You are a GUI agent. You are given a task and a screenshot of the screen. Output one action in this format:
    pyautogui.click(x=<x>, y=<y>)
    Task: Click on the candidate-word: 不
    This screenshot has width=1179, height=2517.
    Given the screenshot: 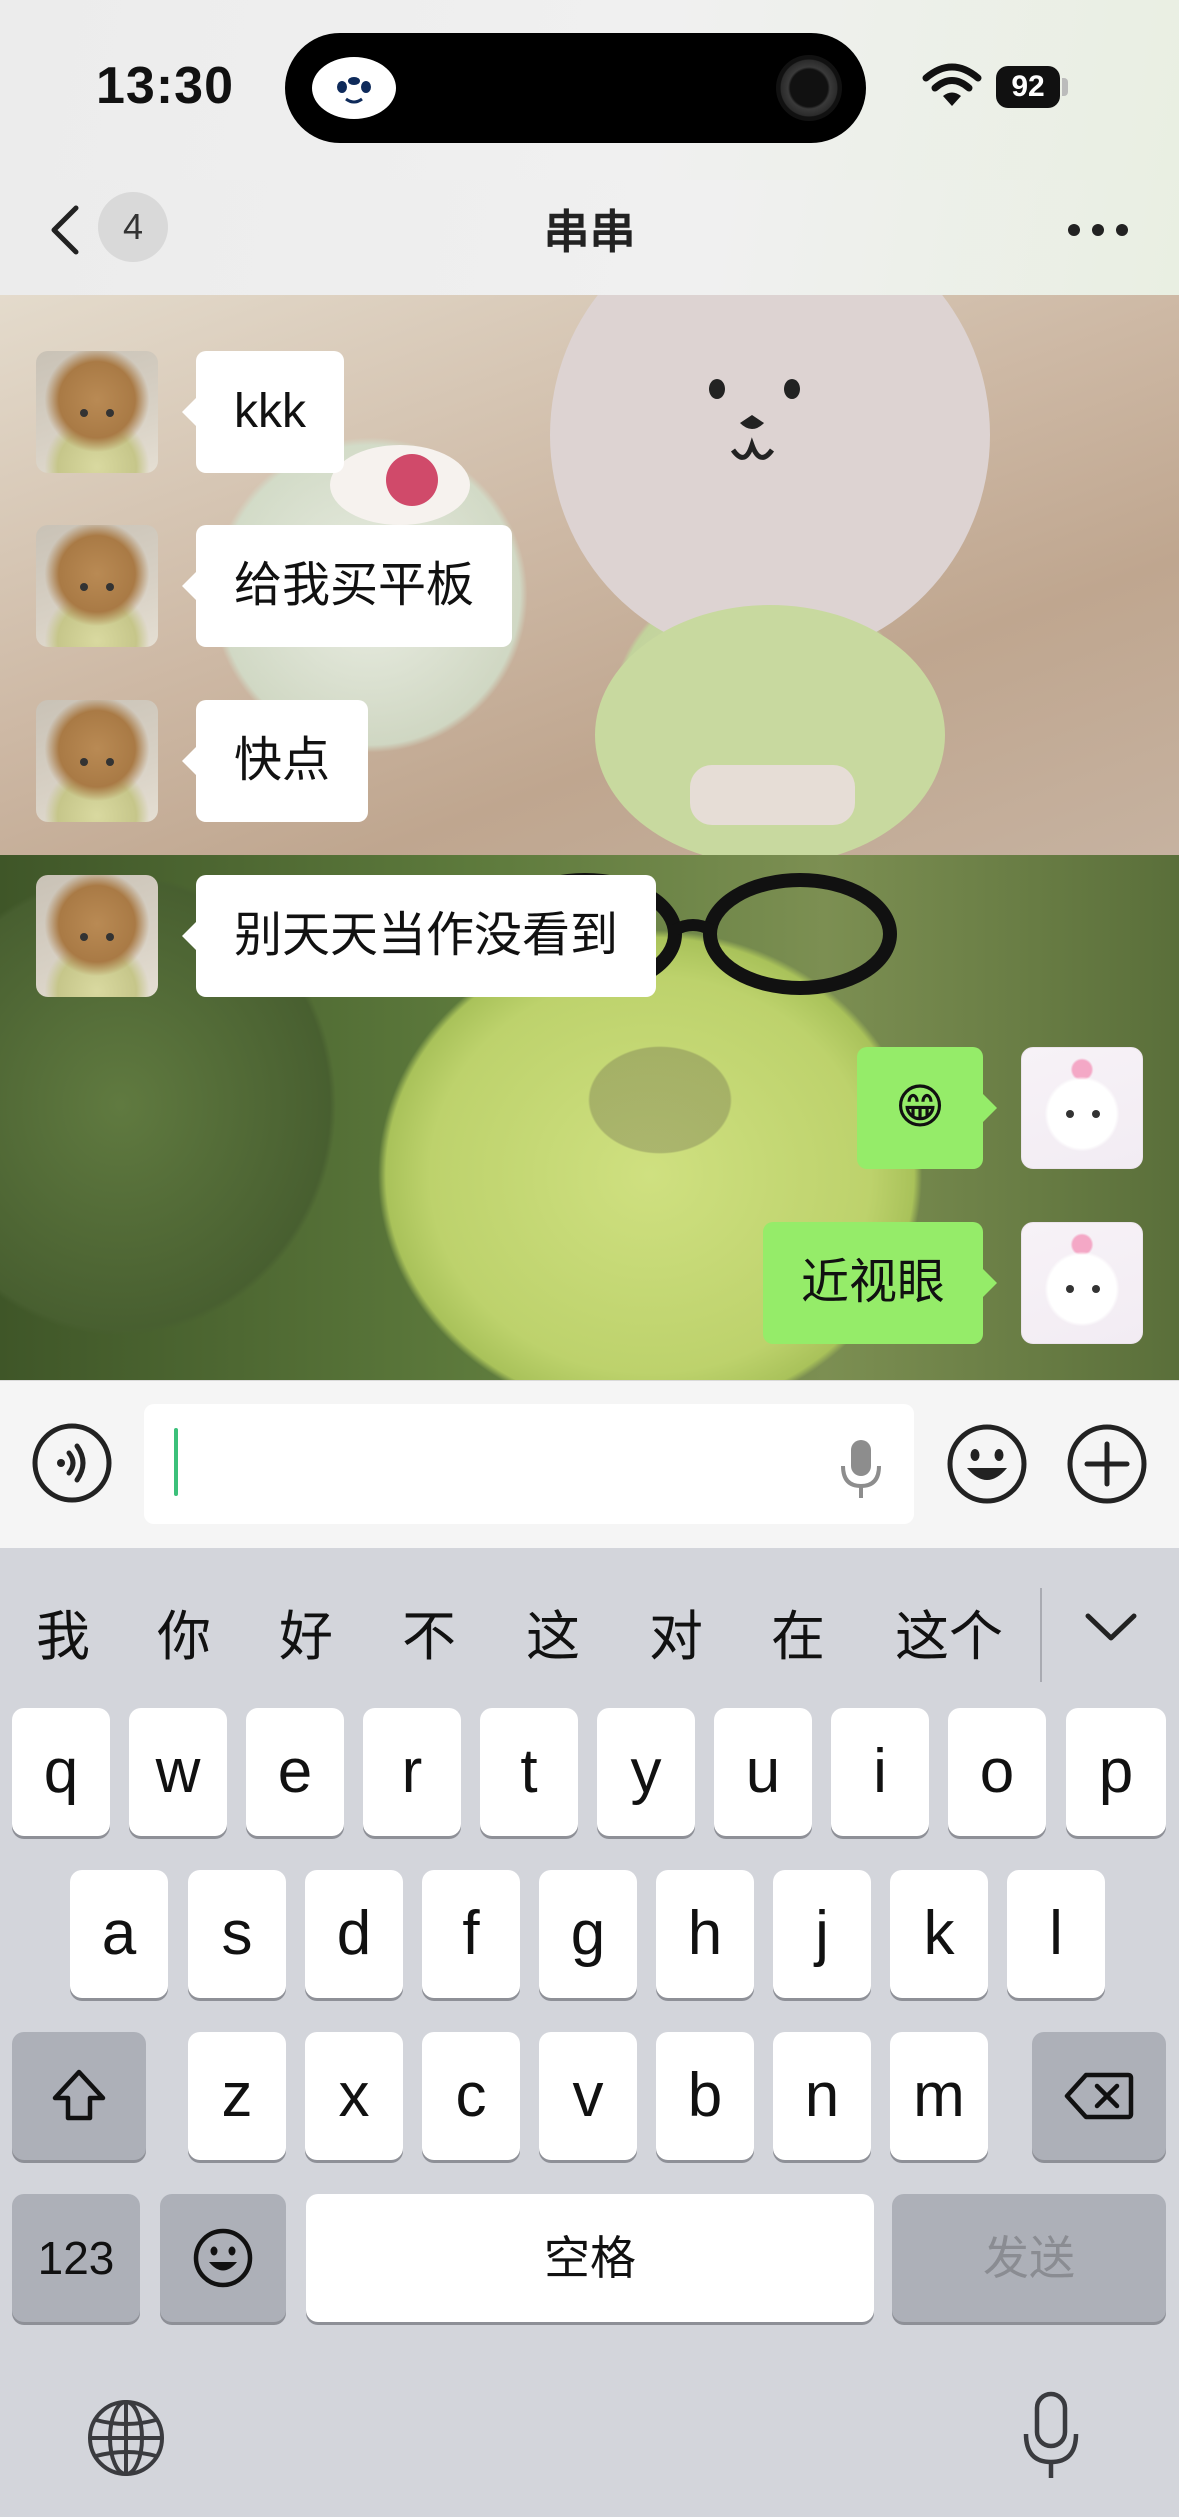 What is the action you would take?
    pyautogui.click(x=429, y=1631)
    